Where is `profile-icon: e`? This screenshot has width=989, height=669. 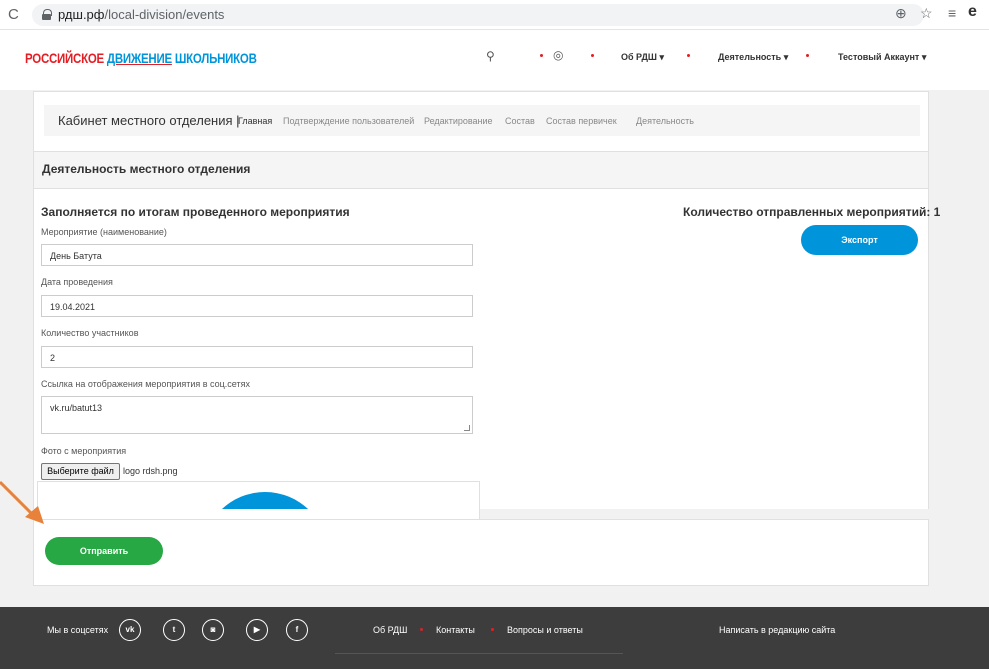 profile-icon: e is located at coordinates (972, 12).